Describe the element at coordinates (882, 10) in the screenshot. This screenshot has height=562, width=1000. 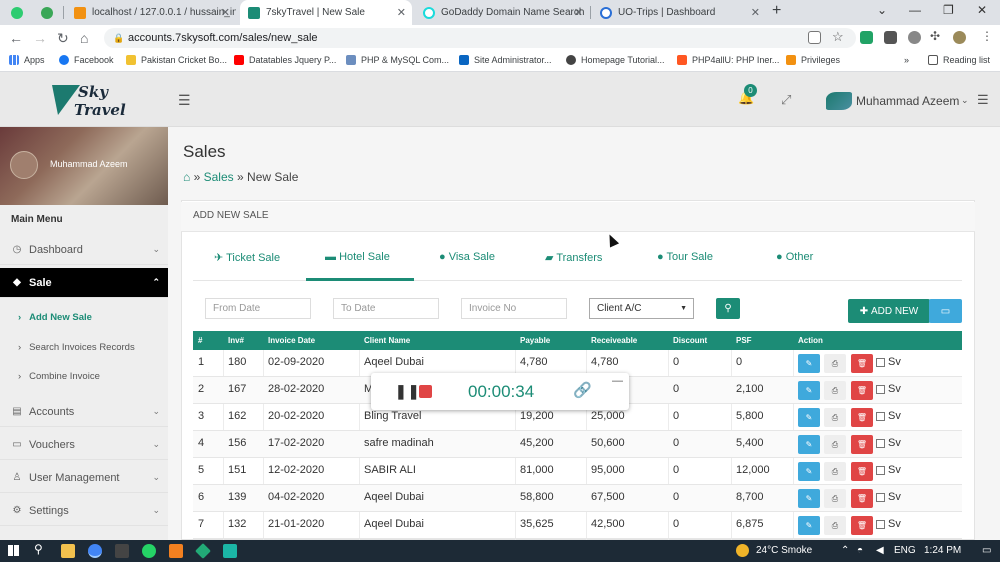
I see `tab-search-icon: ⌄` at that location.